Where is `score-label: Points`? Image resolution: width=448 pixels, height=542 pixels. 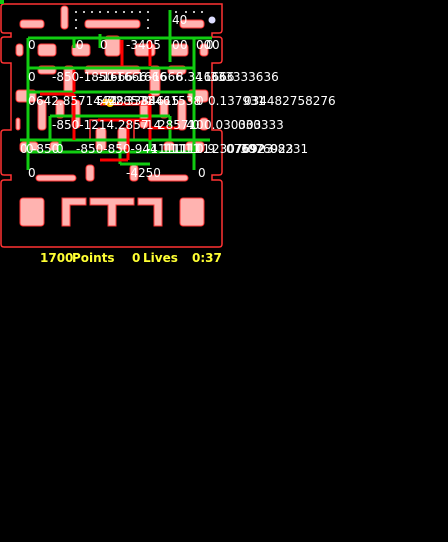
score-label: Points is located at coordinates (93, 258).